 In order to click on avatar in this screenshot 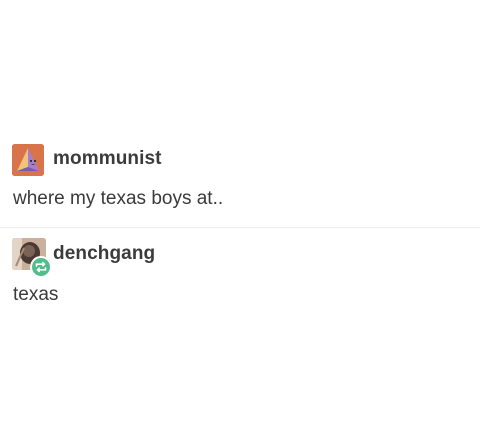, I will do `click(28, 160)`.